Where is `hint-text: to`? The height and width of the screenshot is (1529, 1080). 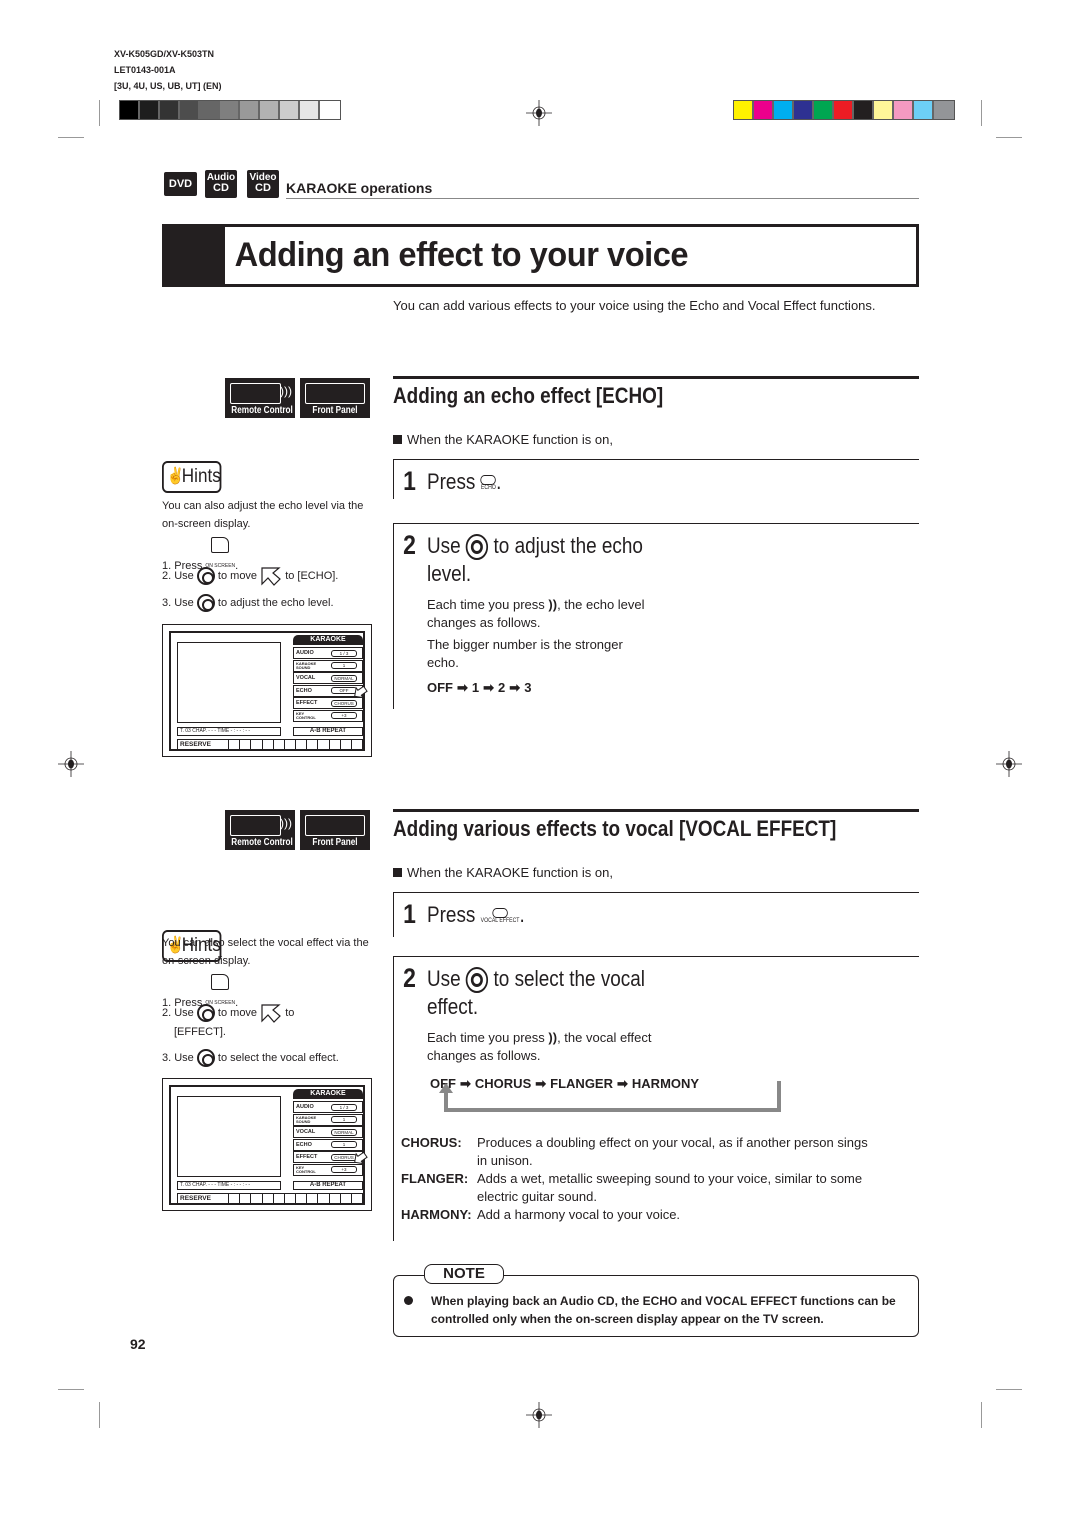
hint-text: to is located at coordinates (290, 1013).